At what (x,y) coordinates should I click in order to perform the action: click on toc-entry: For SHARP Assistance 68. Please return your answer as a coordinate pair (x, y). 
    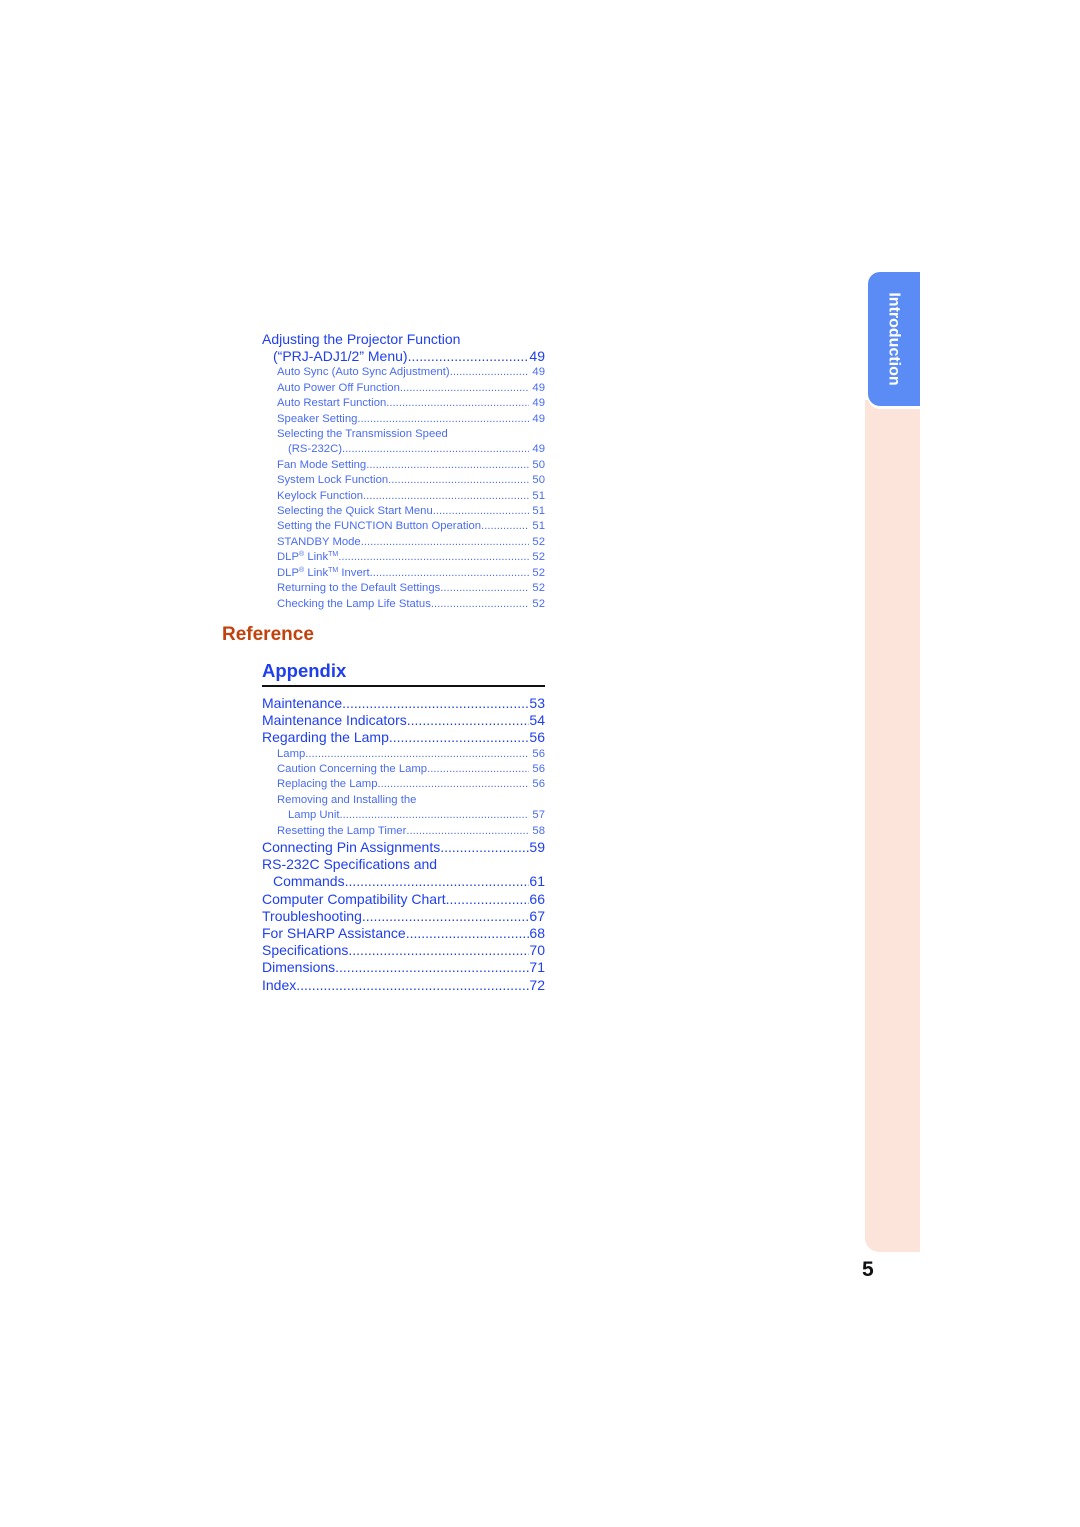
    Looking at the image, I should click on (403, 933).